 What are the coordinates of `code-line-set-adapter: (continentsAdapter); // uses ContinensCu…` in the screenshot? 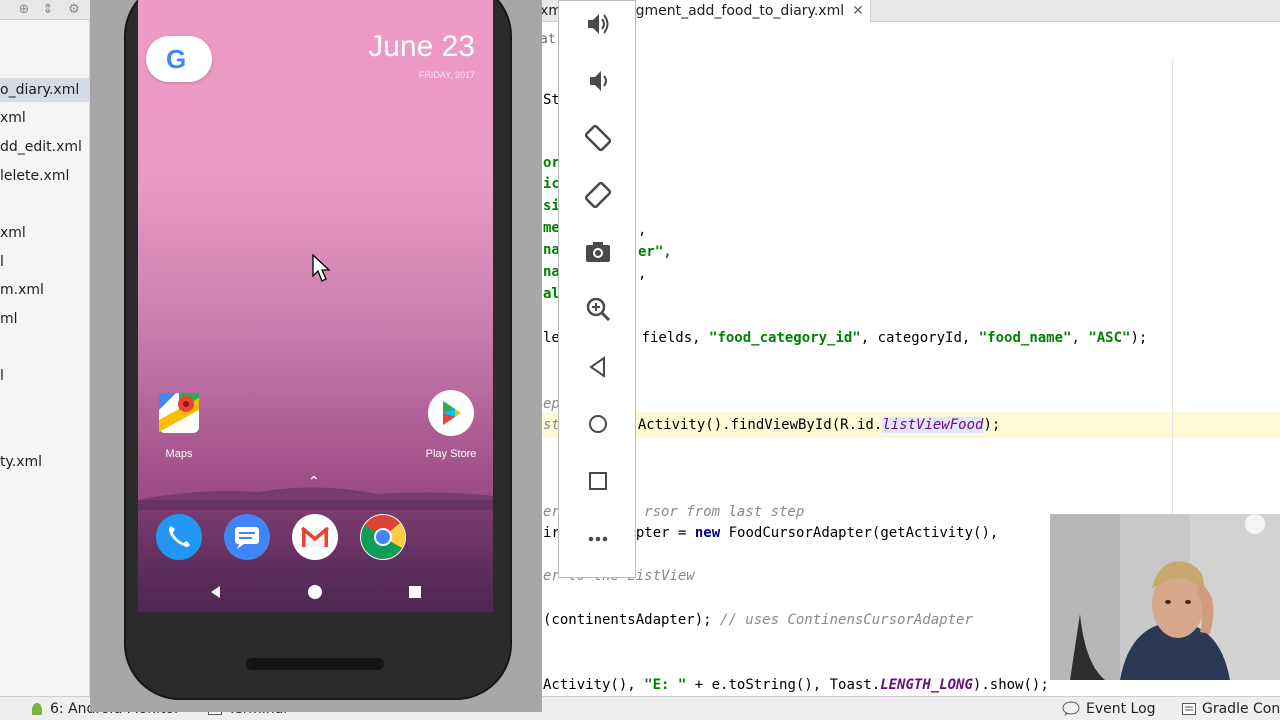 It's located at (758, 620).